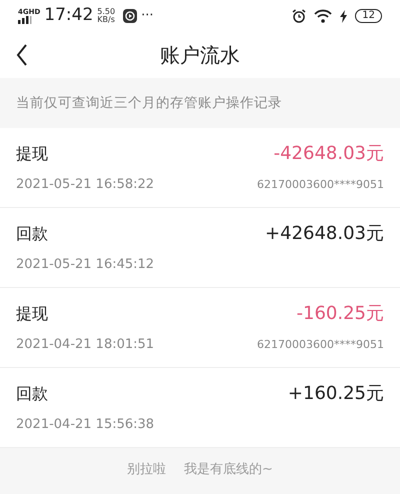 This screenshot has width=400, height=494. Describe the element at coordinates (106, 20) in the screenshot. I see `speed-unit: KB/s` at that location.